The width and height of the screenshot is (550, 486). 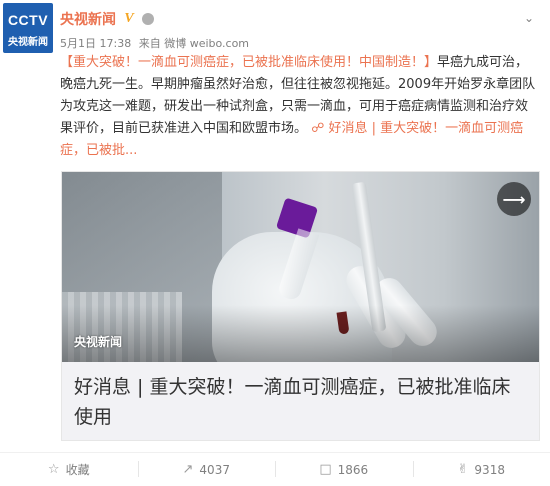 What do you see at coordinates (214, 469) in the screenshot?
I see `repost-count: 4037` at bounding box center [214, 469].